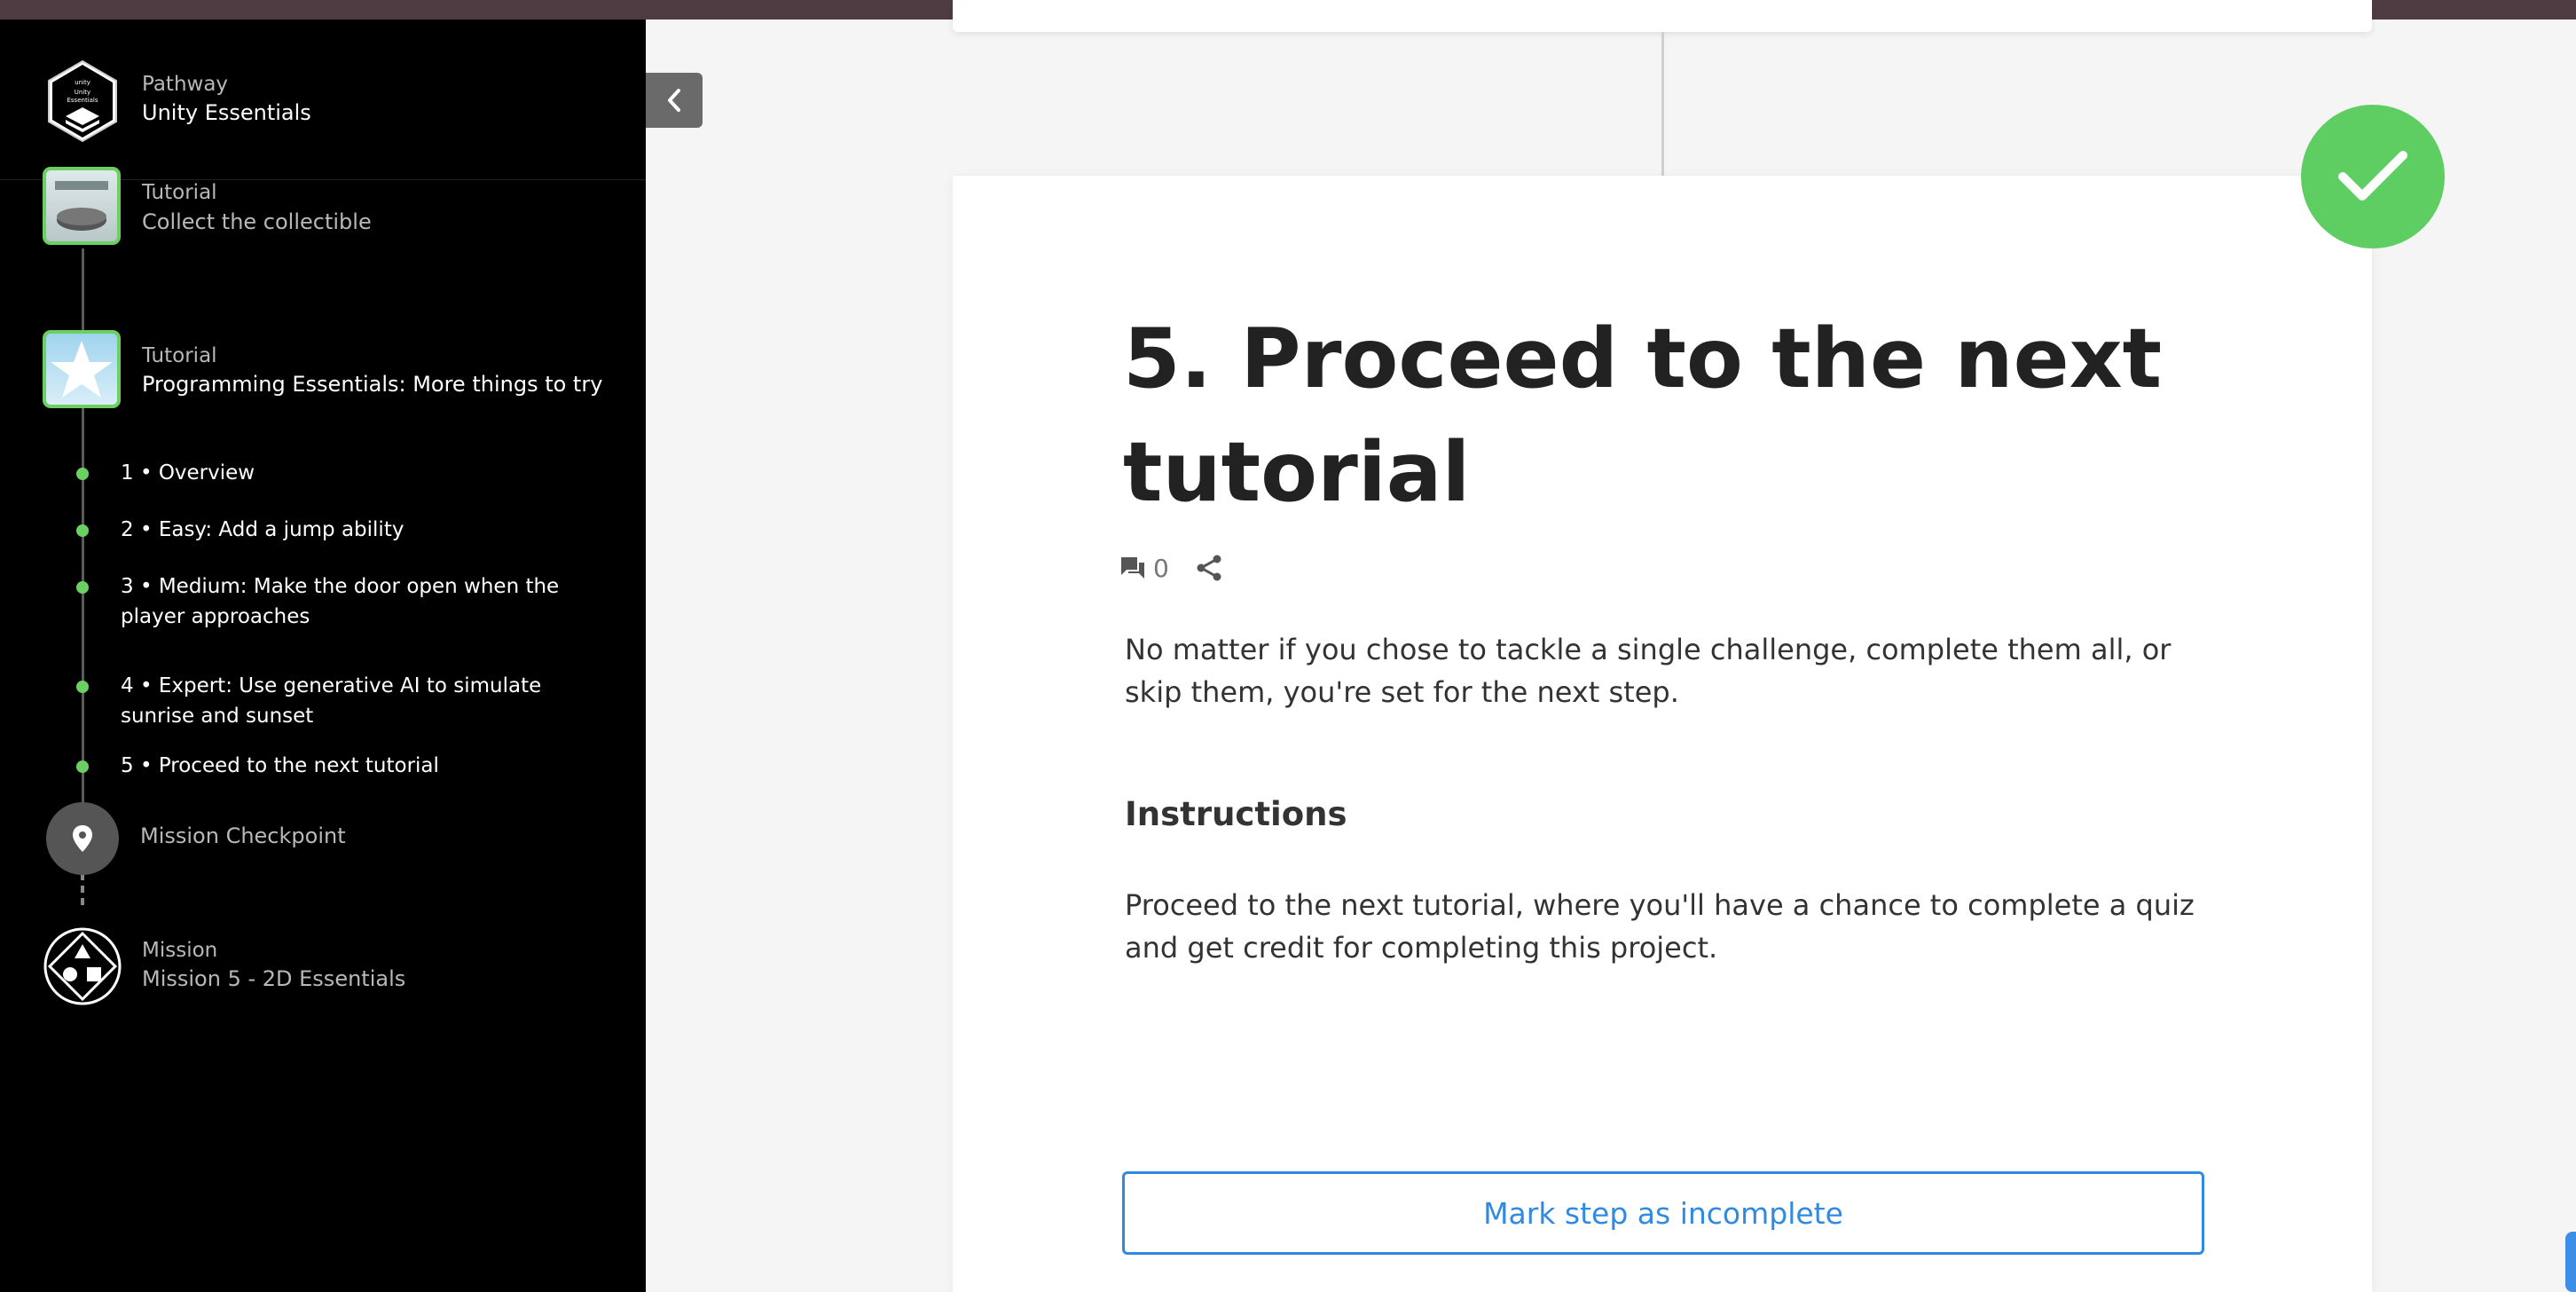 The width and height of the screenshot is (2576, 1292). Describe the element at coordinates (83, 289) in the screenshot. I see `track-line` at that location.